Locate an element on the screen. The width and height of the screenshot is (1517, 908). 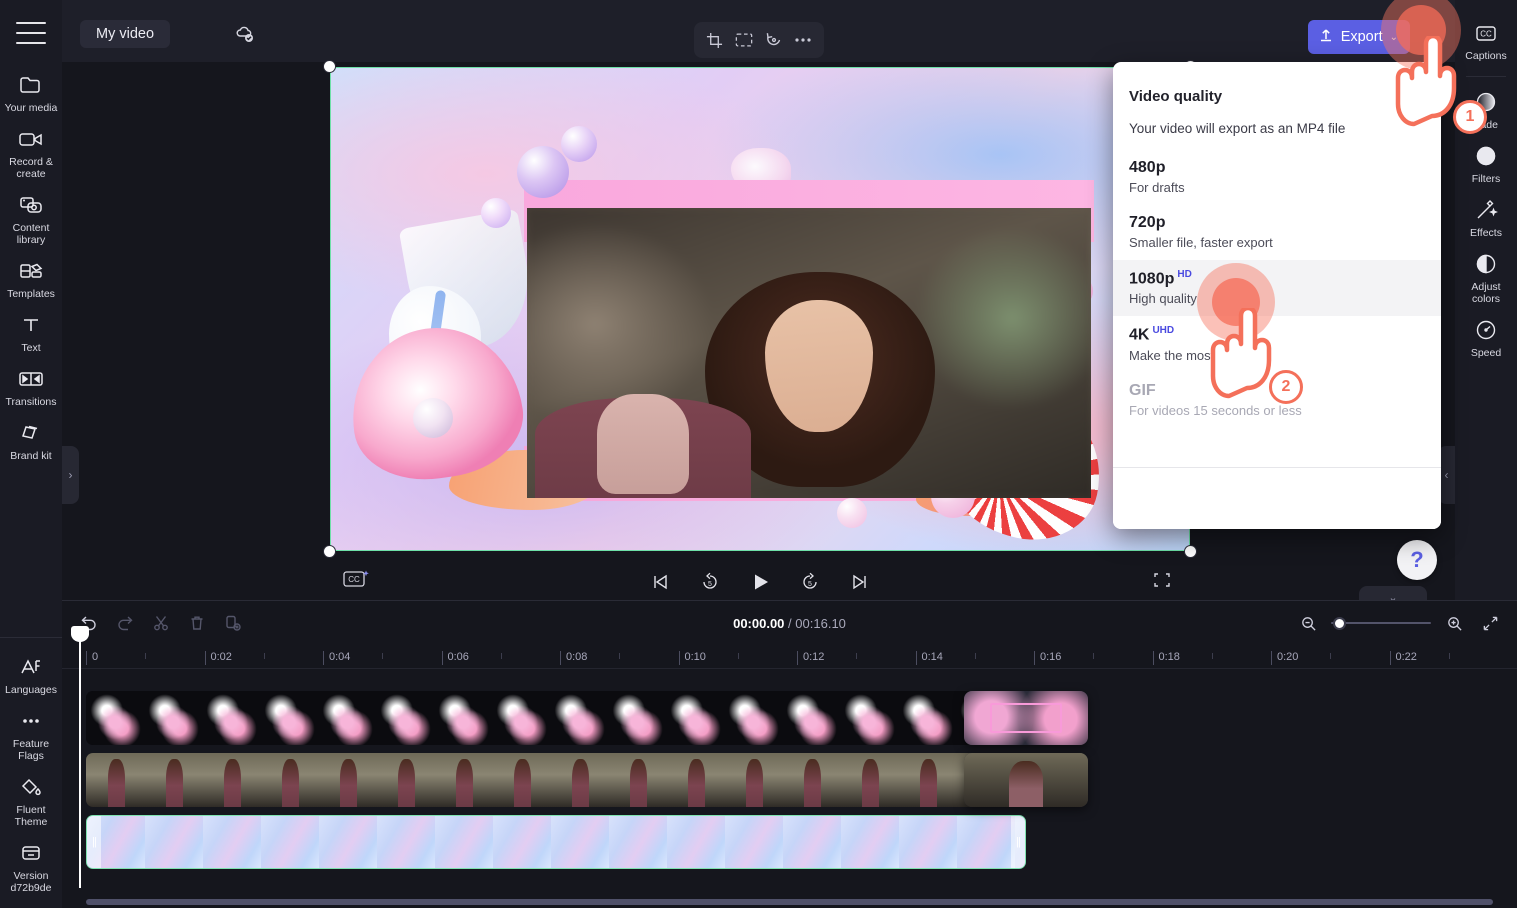
sidebar-item-fluent-theme: Fluent Theme is located at coordinates (31, 801).